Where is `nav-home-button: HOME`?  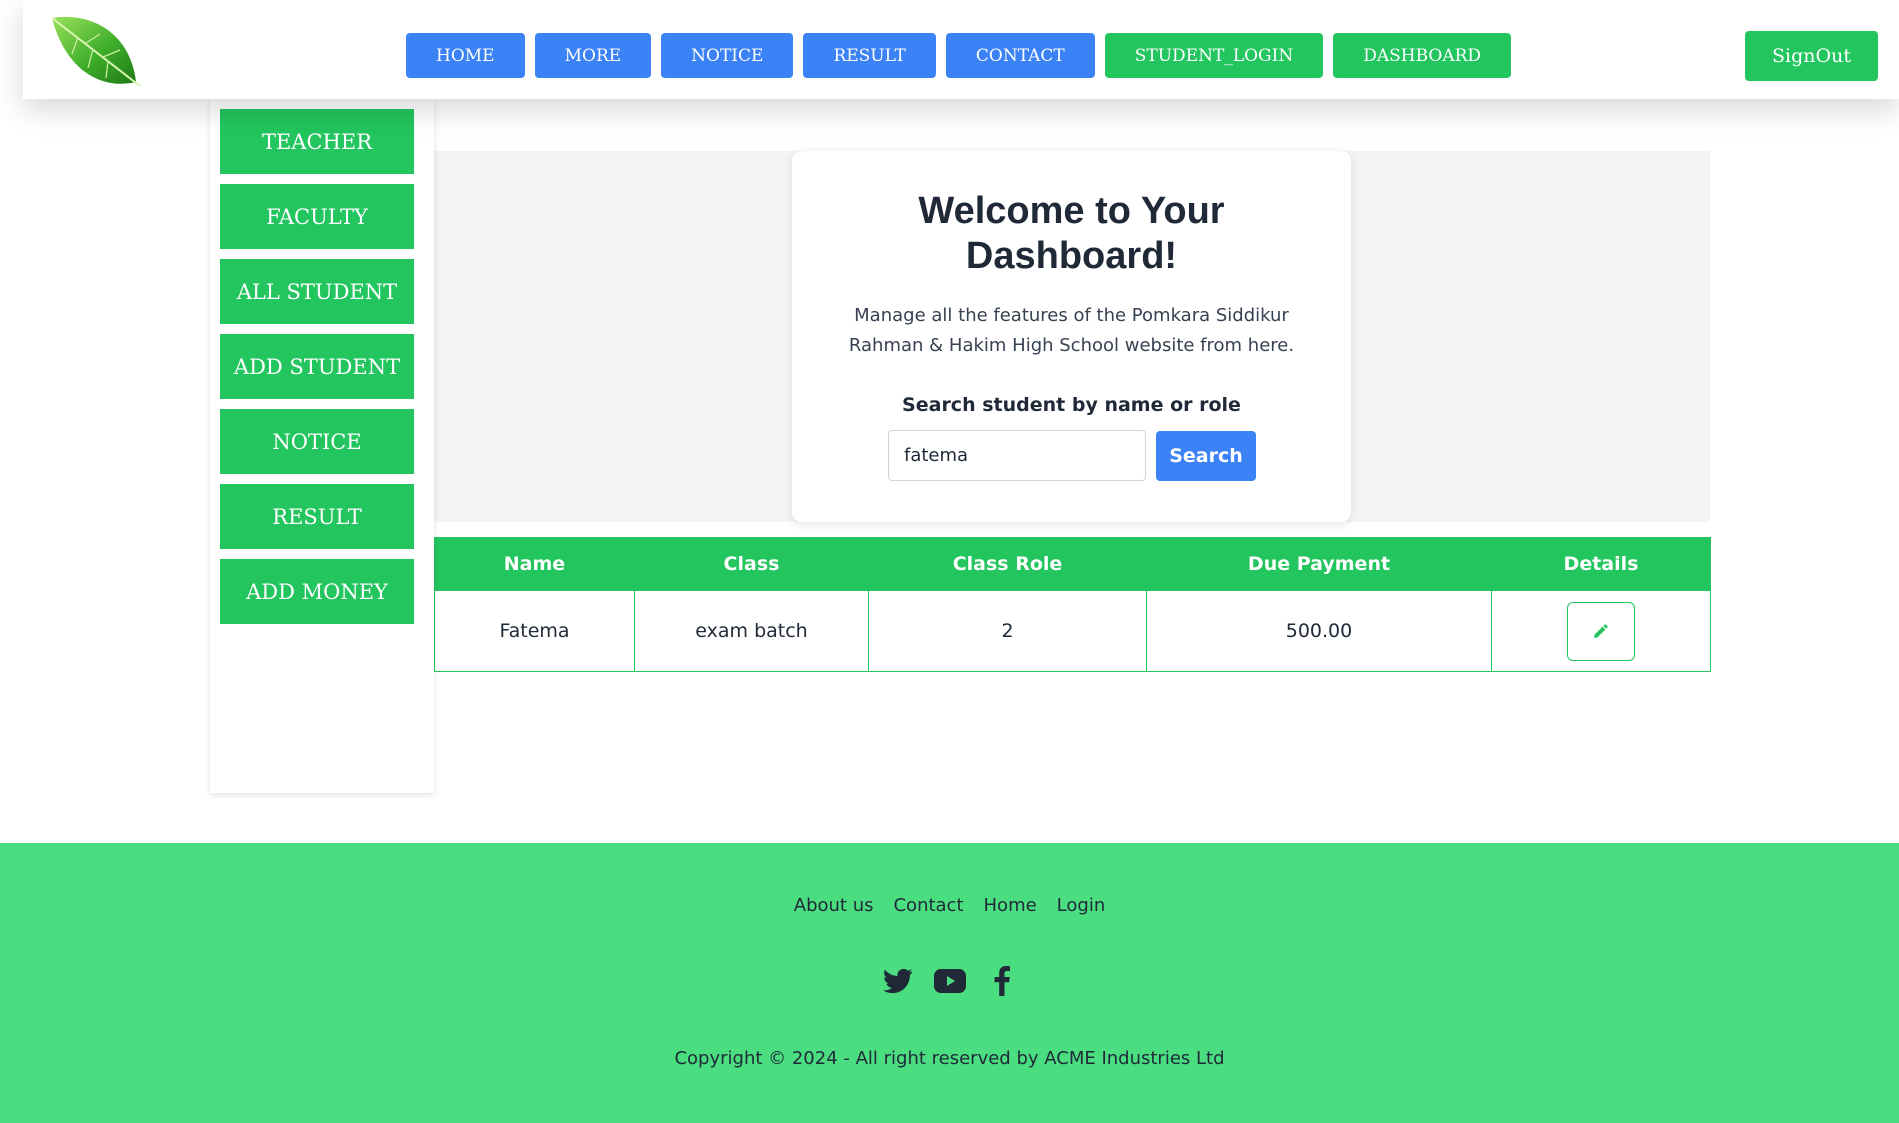 nav-home-button: HOME is located at coordinates (465, 55).